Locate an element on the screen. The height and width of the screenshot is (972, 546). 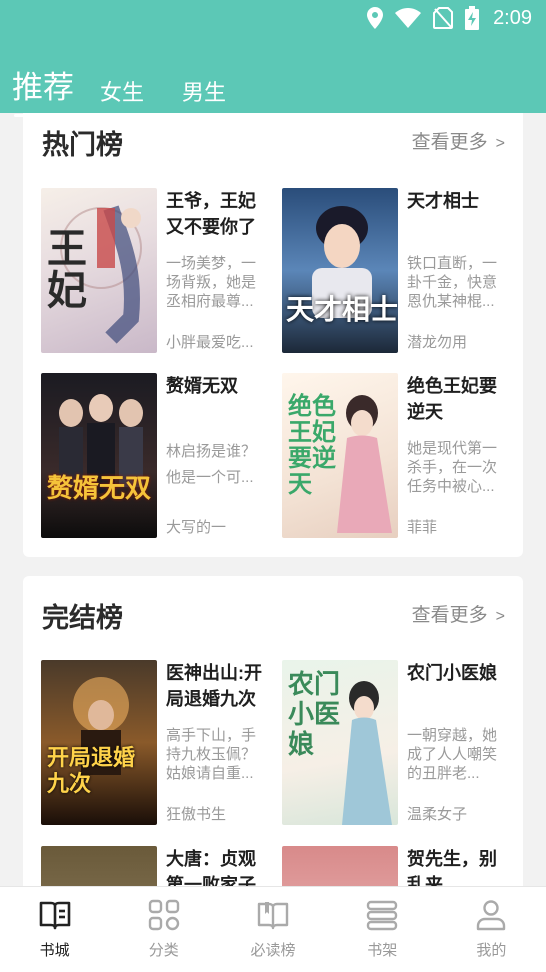
book-author: 菲菲 is located at coordinates (422, 527).